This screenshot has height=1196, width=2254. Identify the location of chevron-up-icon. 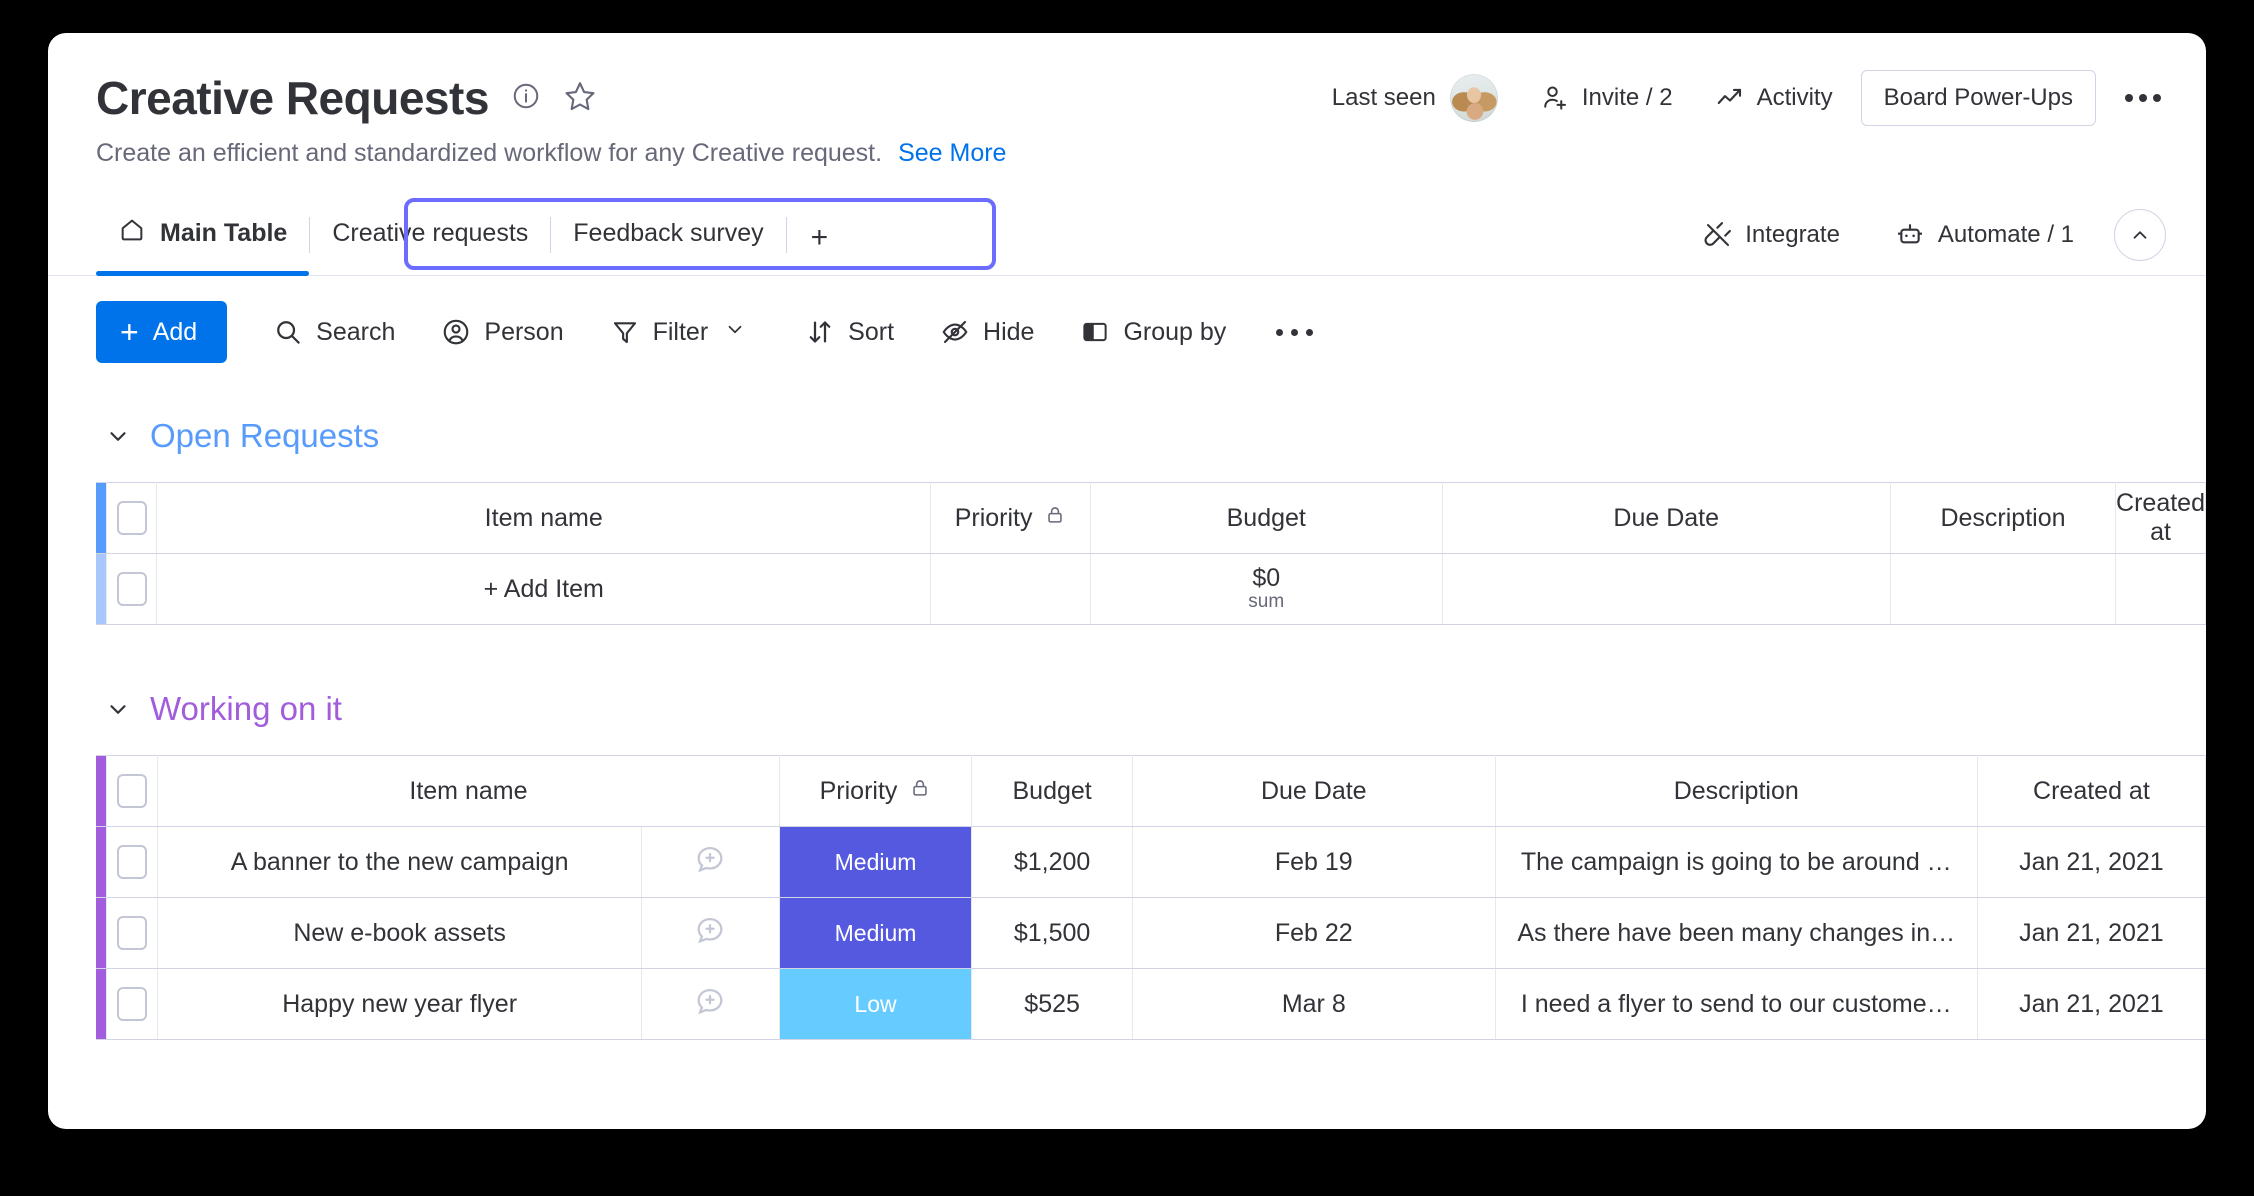
(2140, 235).